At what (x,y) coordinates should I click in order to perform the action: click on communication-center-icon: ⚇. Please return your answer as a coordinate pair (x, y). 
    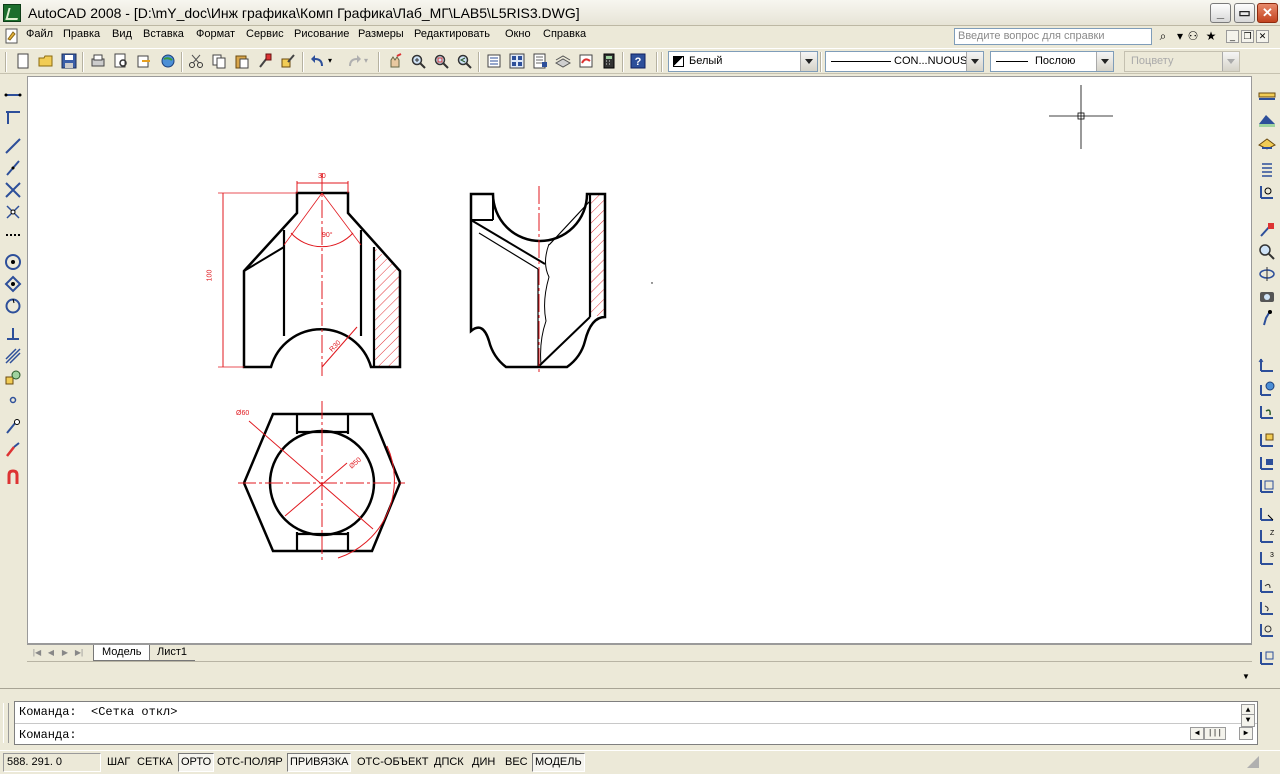
    Looking at the image, I should click on (1193, 36).